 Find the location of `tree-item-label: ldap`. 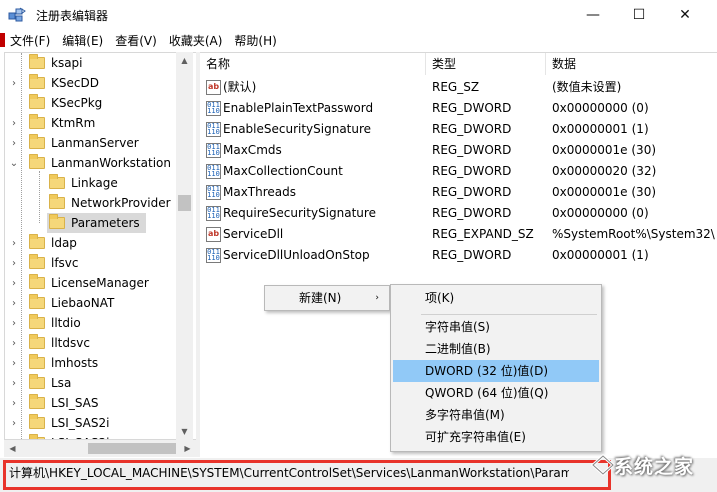

tree-item-label: ldap is located at coordinates (64, 243).